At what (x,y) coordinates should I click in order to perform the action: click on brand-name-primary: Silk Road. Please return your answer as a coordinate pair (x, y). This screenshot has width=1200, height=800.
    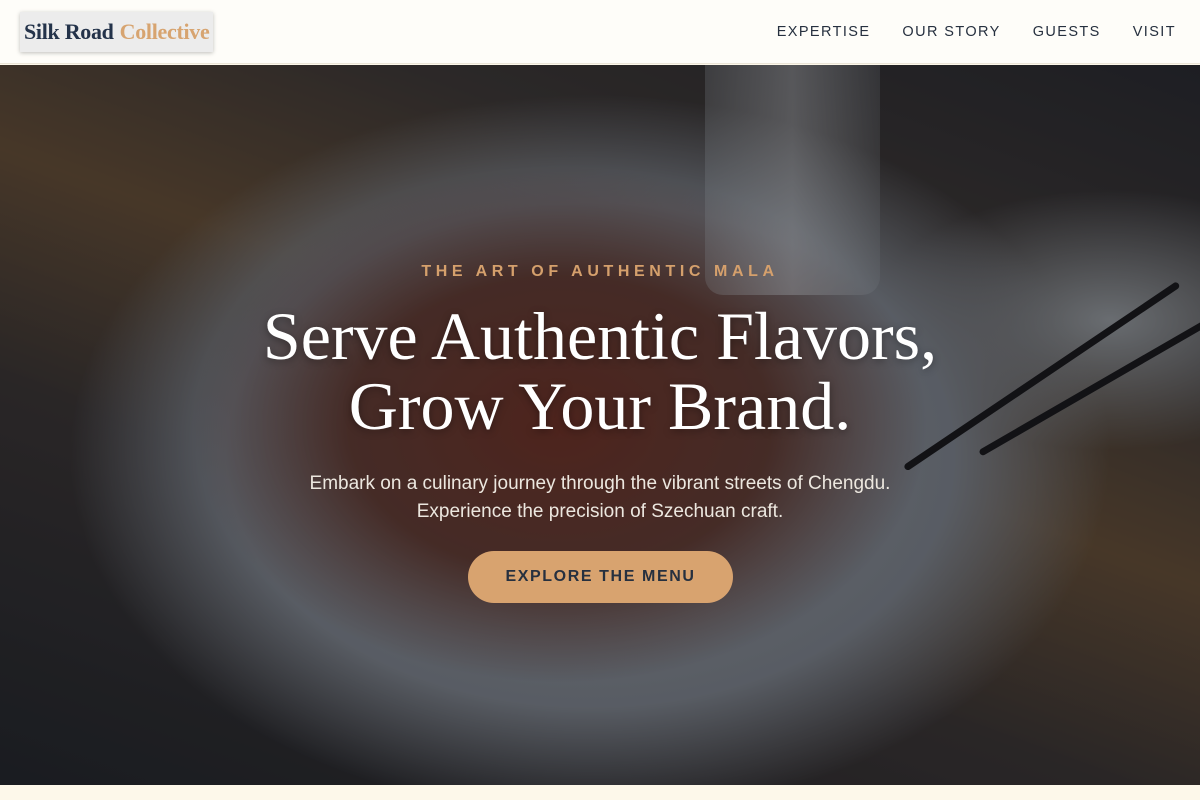
    Looking at the image, I should click on (69, 31).